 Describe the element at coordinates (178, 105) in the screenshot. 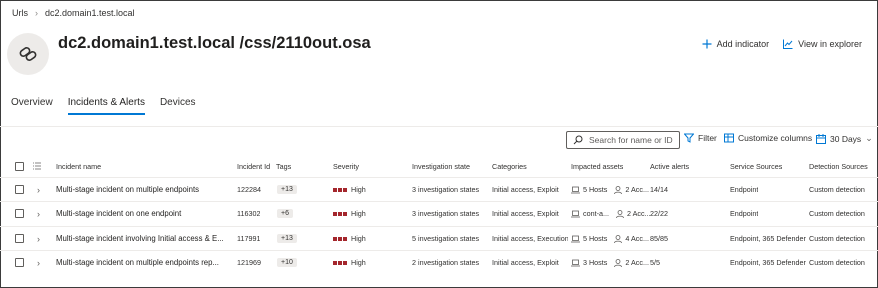

I see `tab-devices: Devices` at that location.